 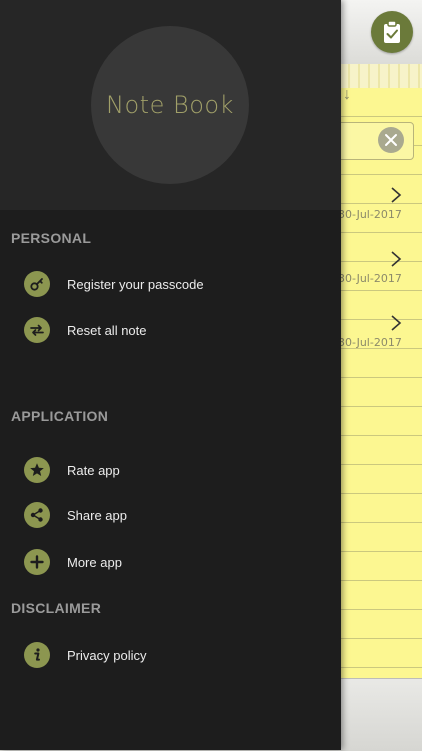 I want to click on app-logo: Note Book, so click(x=170, y=105).